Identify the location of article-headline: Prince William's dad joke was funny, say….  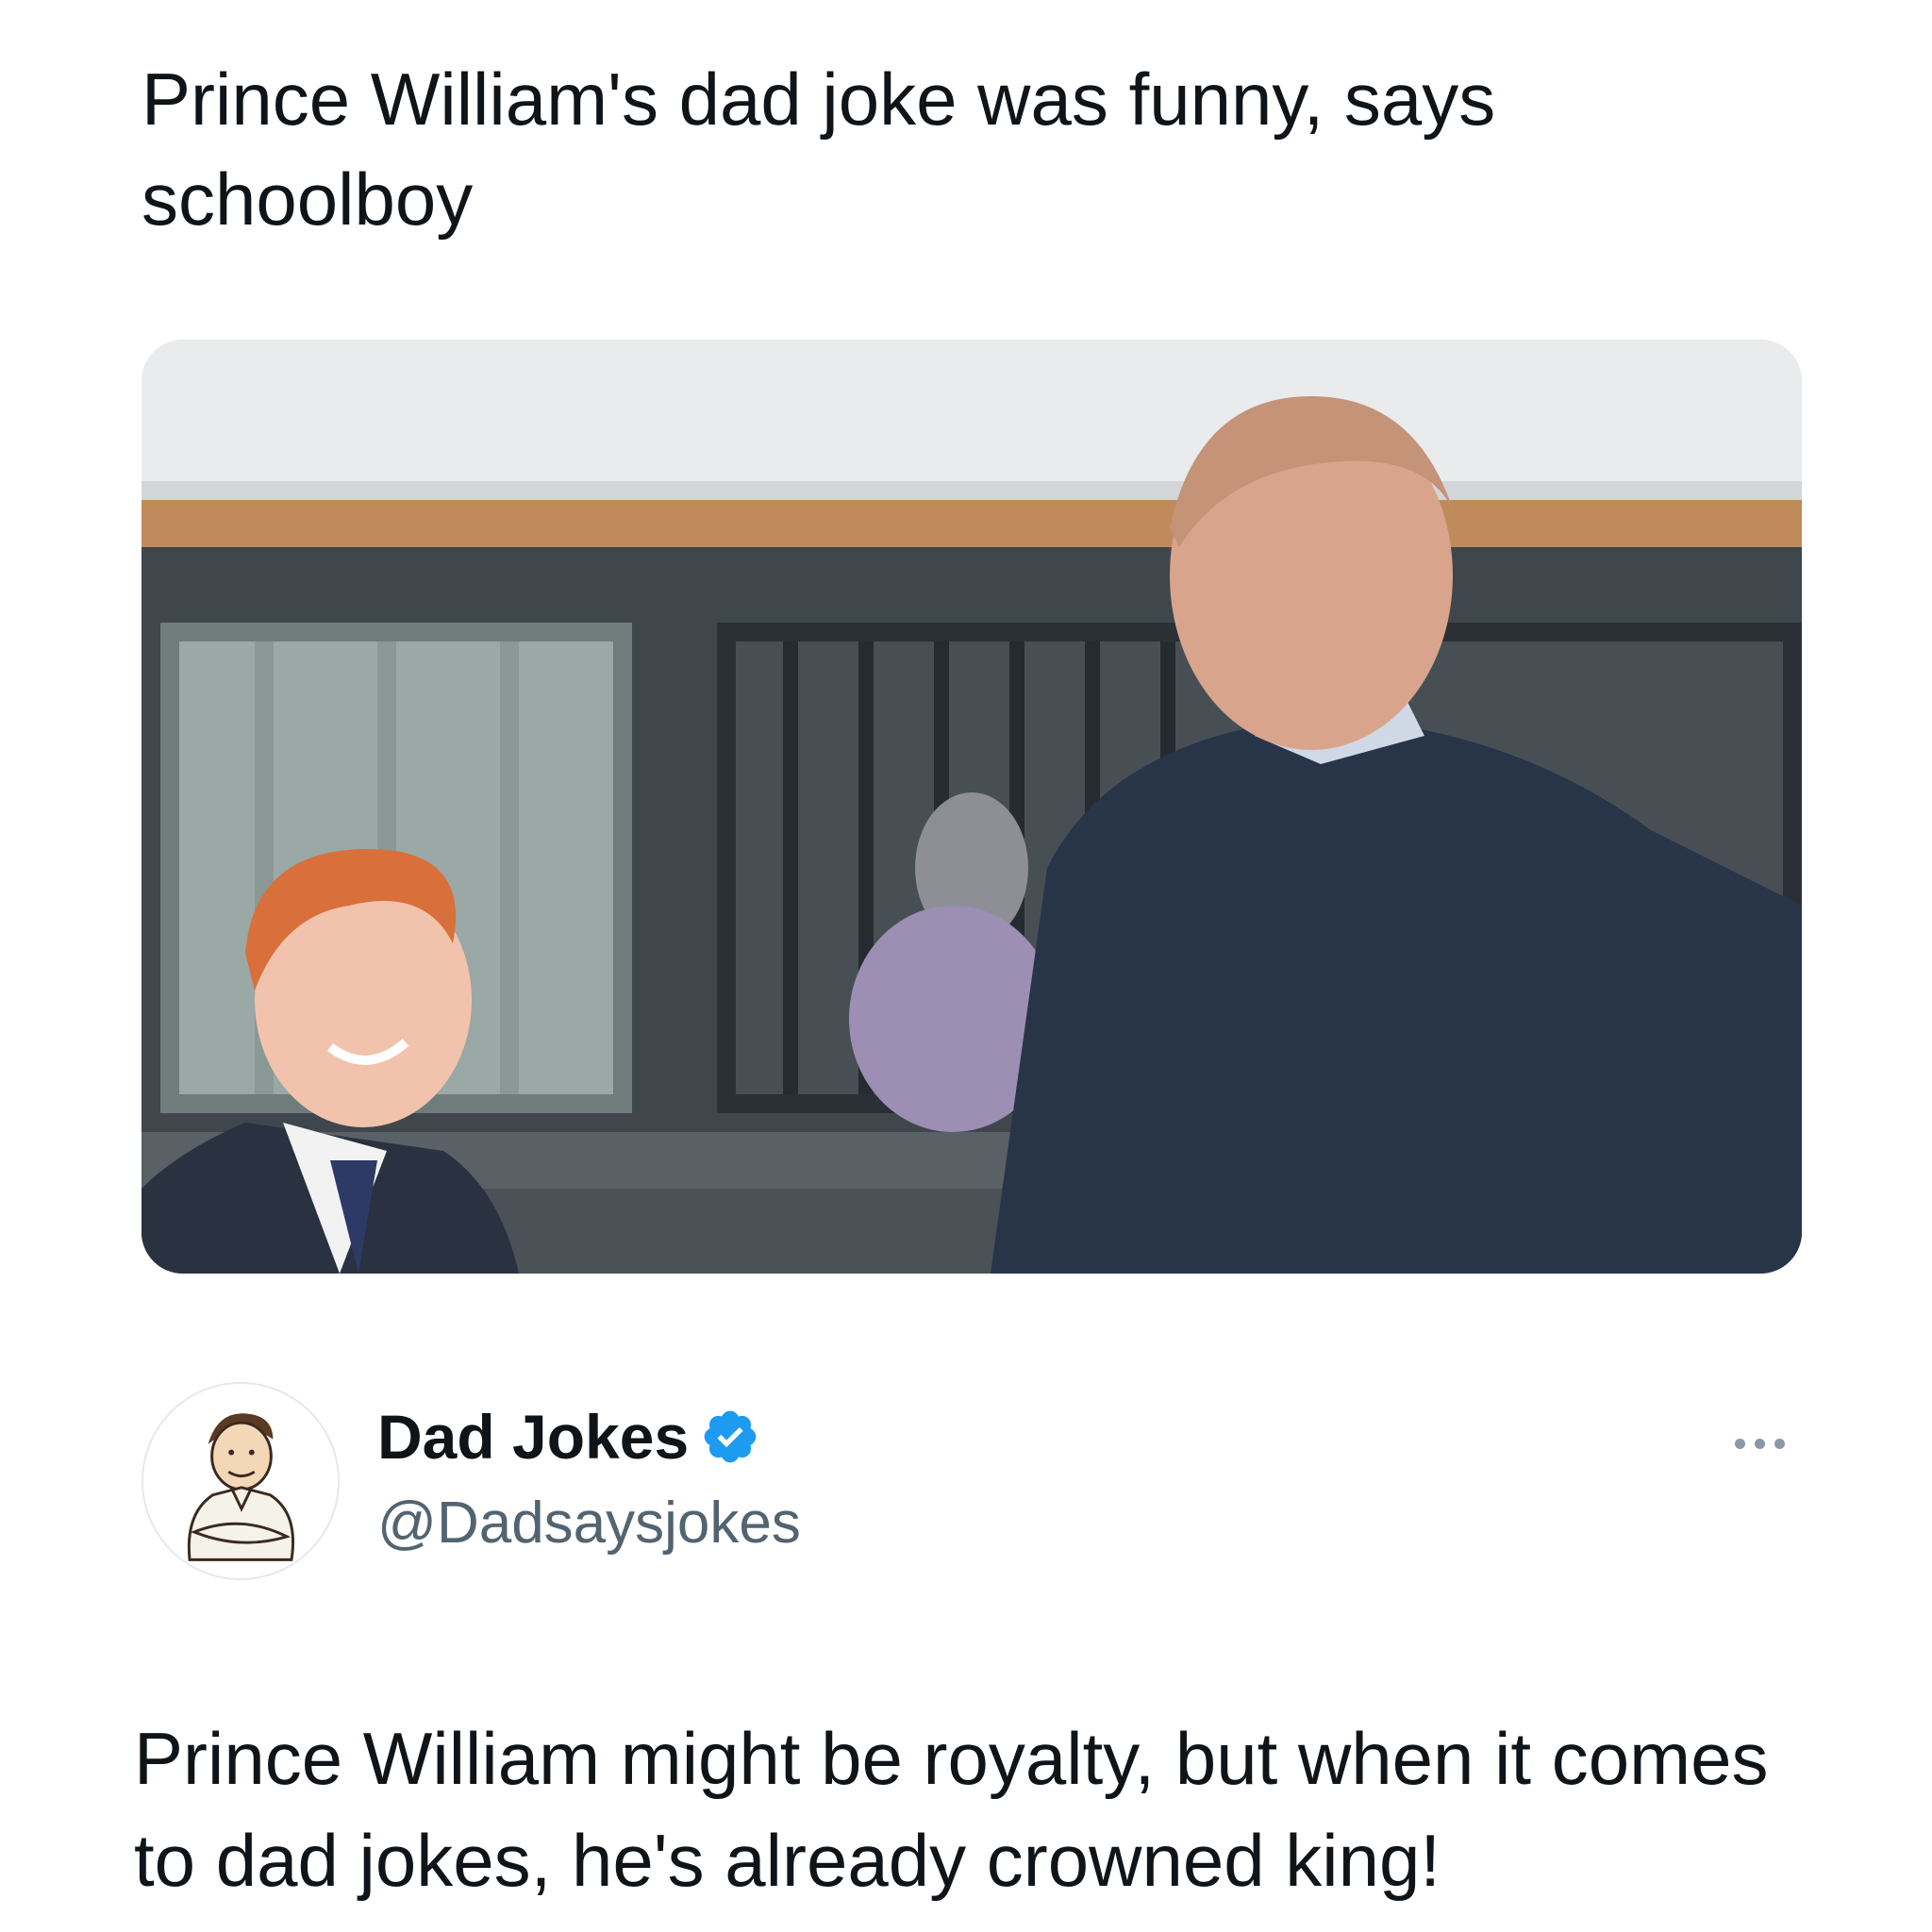
(819, 149).